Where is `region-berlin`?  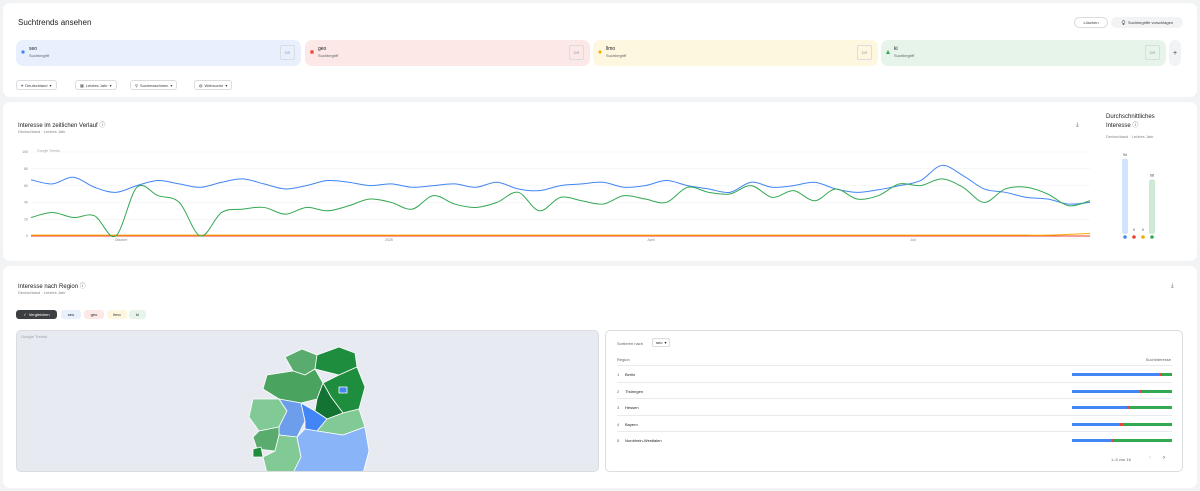
region-berlin is located at coordinates (343, 390).